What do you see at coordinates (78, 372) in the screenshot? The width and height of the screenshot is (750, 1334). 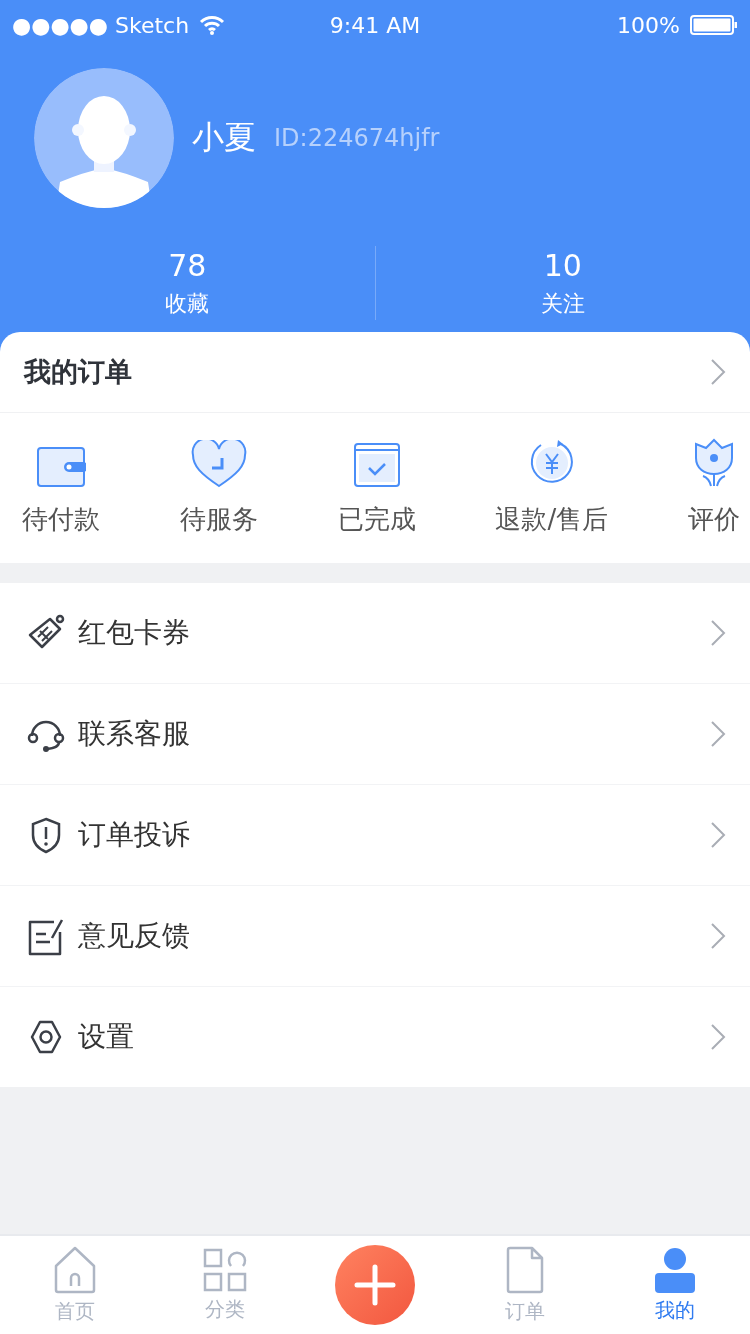 I see `orders-title: 我的订单` at bounding box center [78, 372].